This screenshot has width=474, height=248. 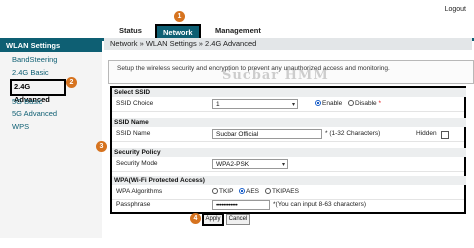 I want to click on passphrase-input: ••••••••••••, so click(x=241, y=205).